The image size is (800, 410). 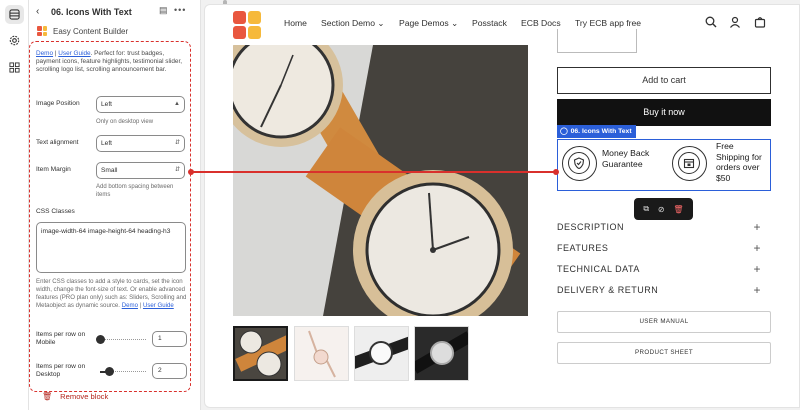 I want to click on app-badge: Easy Content Builder, so click(x=82, y=31).